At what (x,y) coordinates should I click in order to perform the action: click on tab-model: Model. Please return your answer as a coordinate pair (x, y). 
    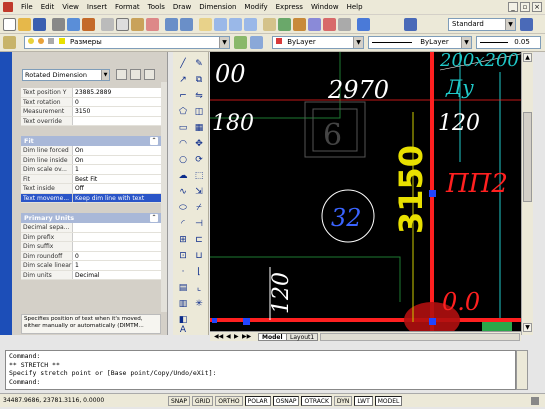
    Looking at the image, I should click on (272, 337).